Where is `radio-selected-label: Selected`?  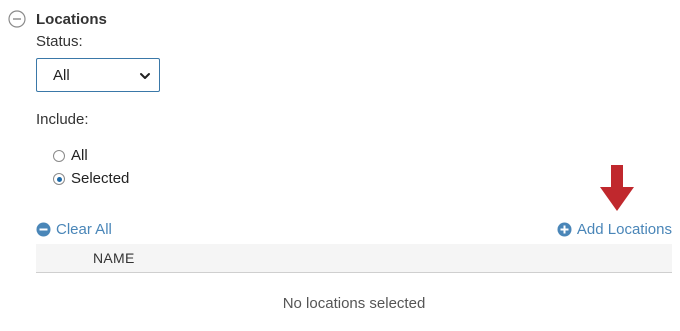
radio-selected-label: Selected is located at coordinates (100, 178).